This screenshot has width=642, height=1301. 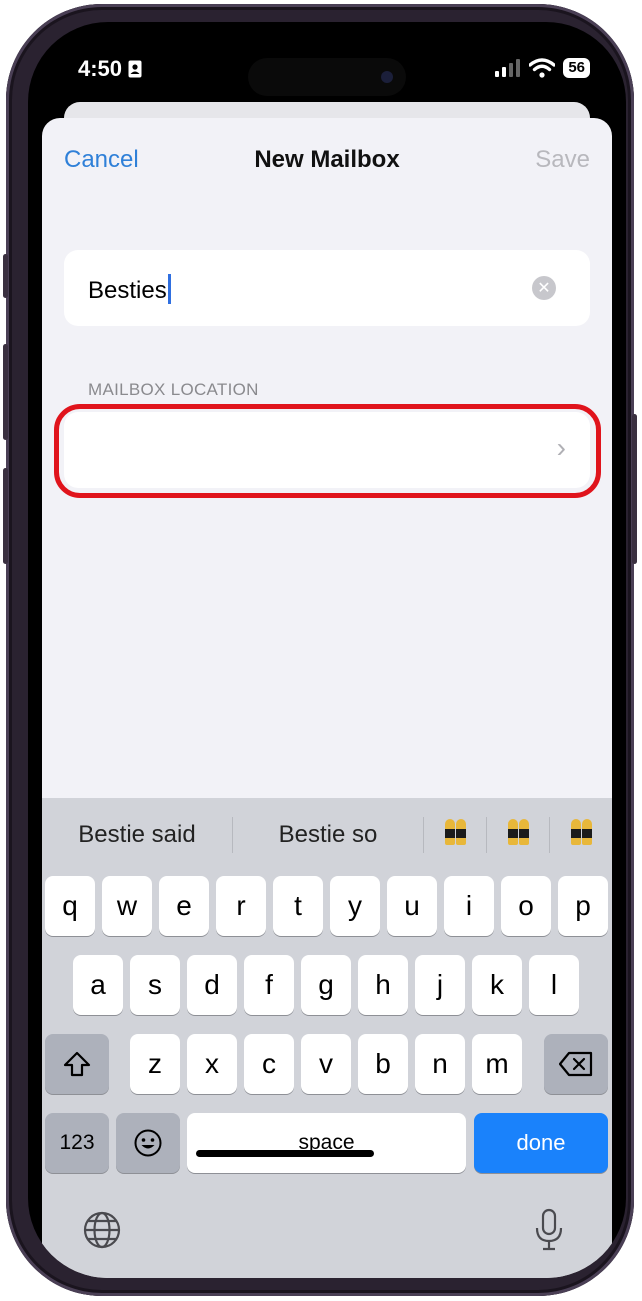 I want to click on key-x: x, so click(x=212, y=1064).